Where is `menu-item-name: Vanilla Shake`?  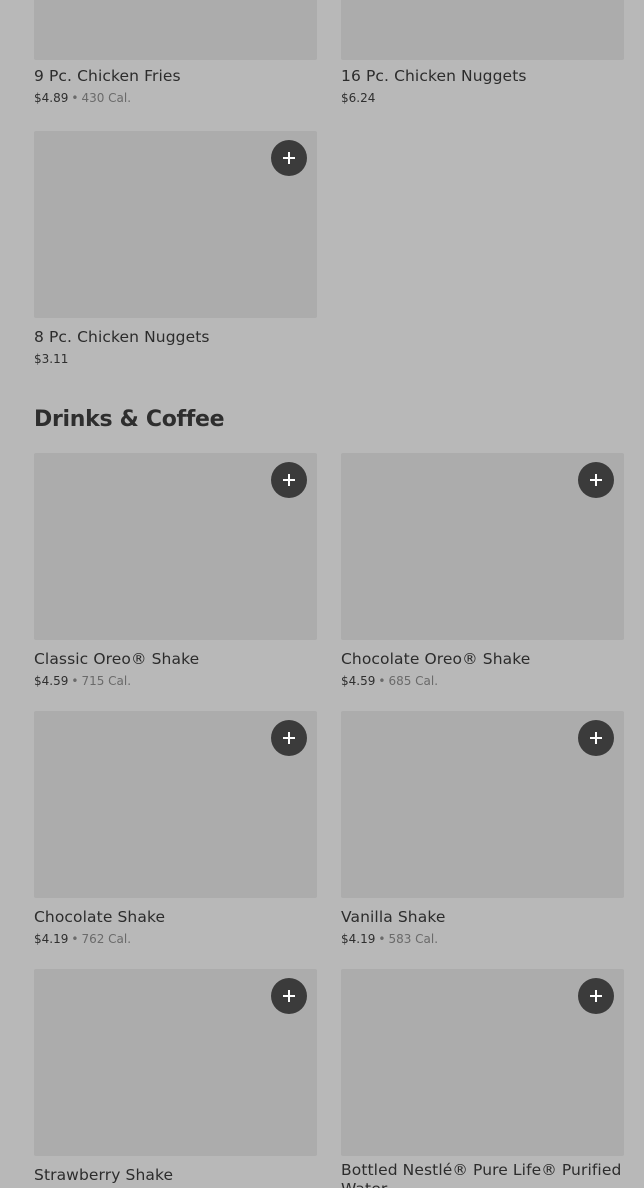
menu-item-name: Vanilla Shake is located at coordinates (482, 917).